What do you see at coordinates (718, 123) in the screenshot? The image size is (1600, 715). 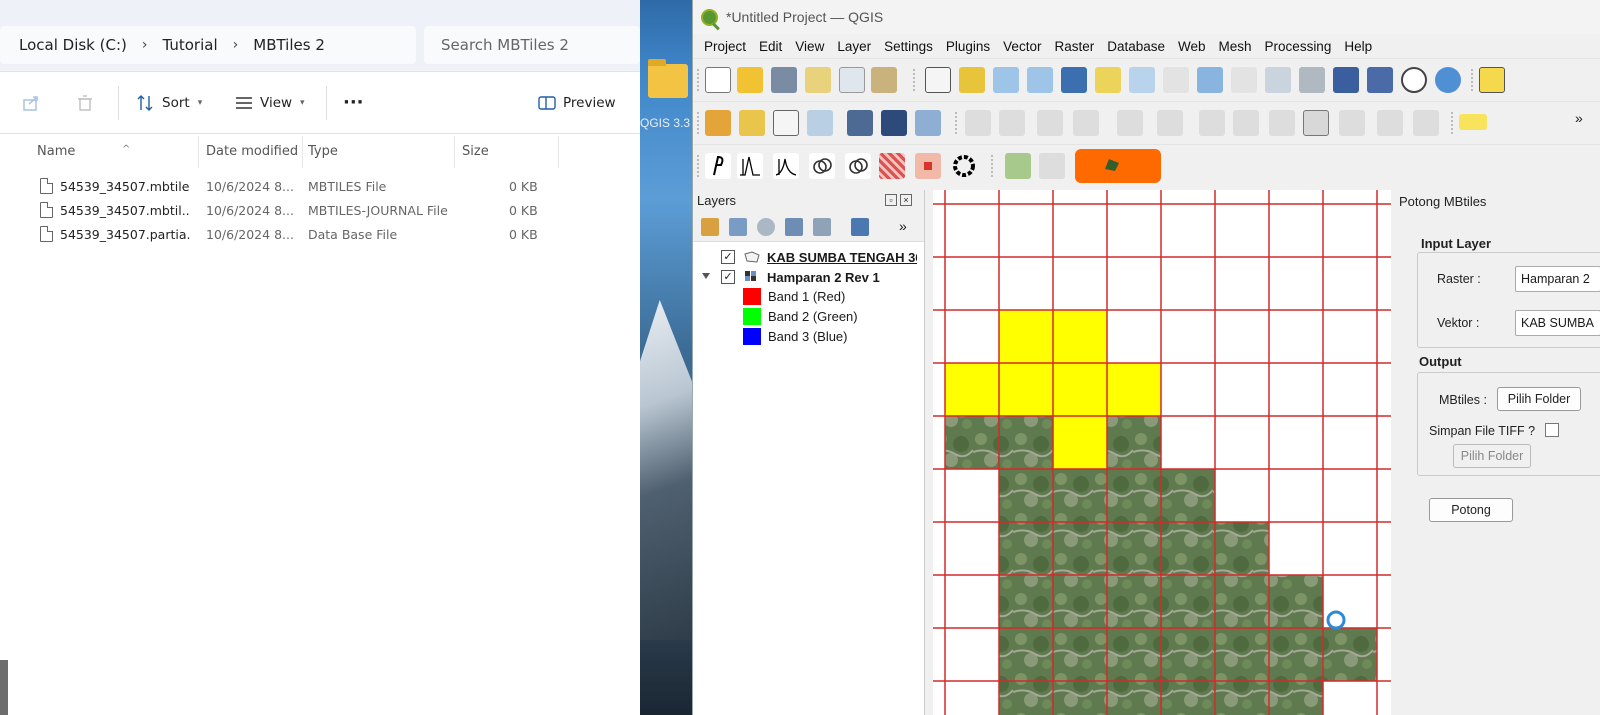 I see `data-source-manager-icon` at bounding box center [718, 123].